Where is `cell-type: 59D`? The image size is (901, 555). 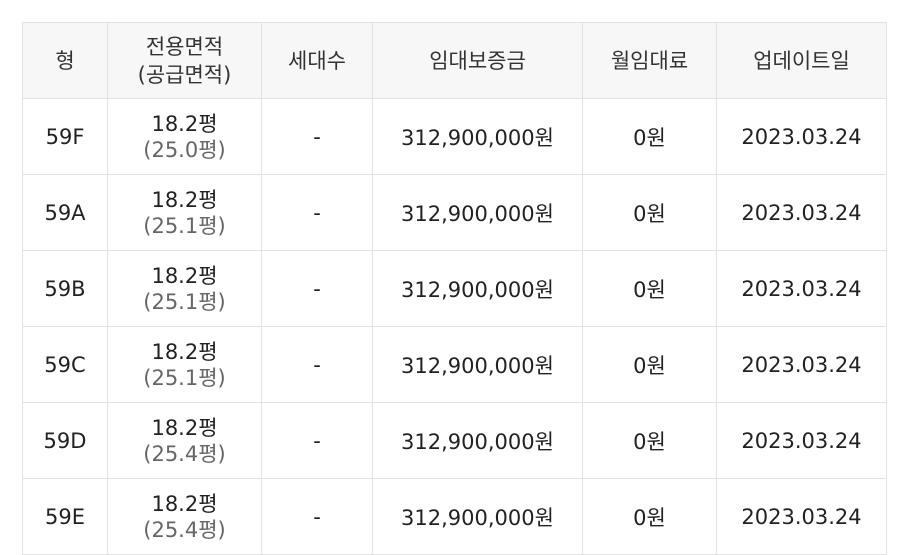
cell-type: 59D is located at coordinates (65, 440).